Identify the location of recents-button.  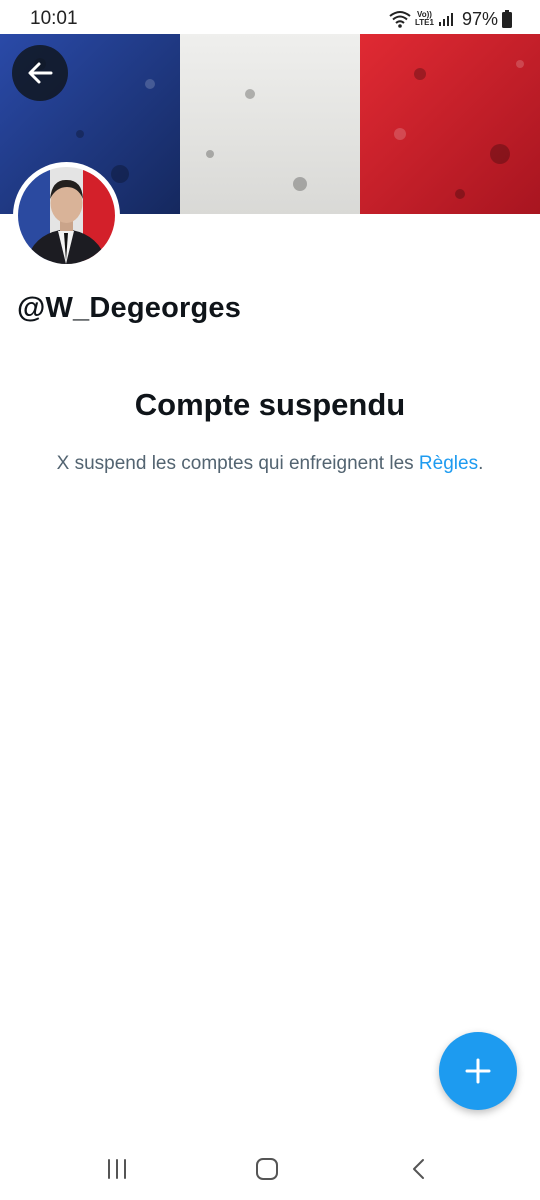
(117, 1169).